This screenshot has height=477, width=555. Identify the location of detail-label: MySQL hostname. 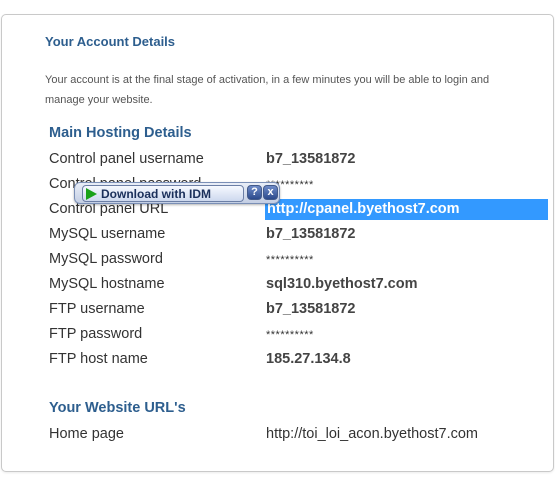
(107, 284).